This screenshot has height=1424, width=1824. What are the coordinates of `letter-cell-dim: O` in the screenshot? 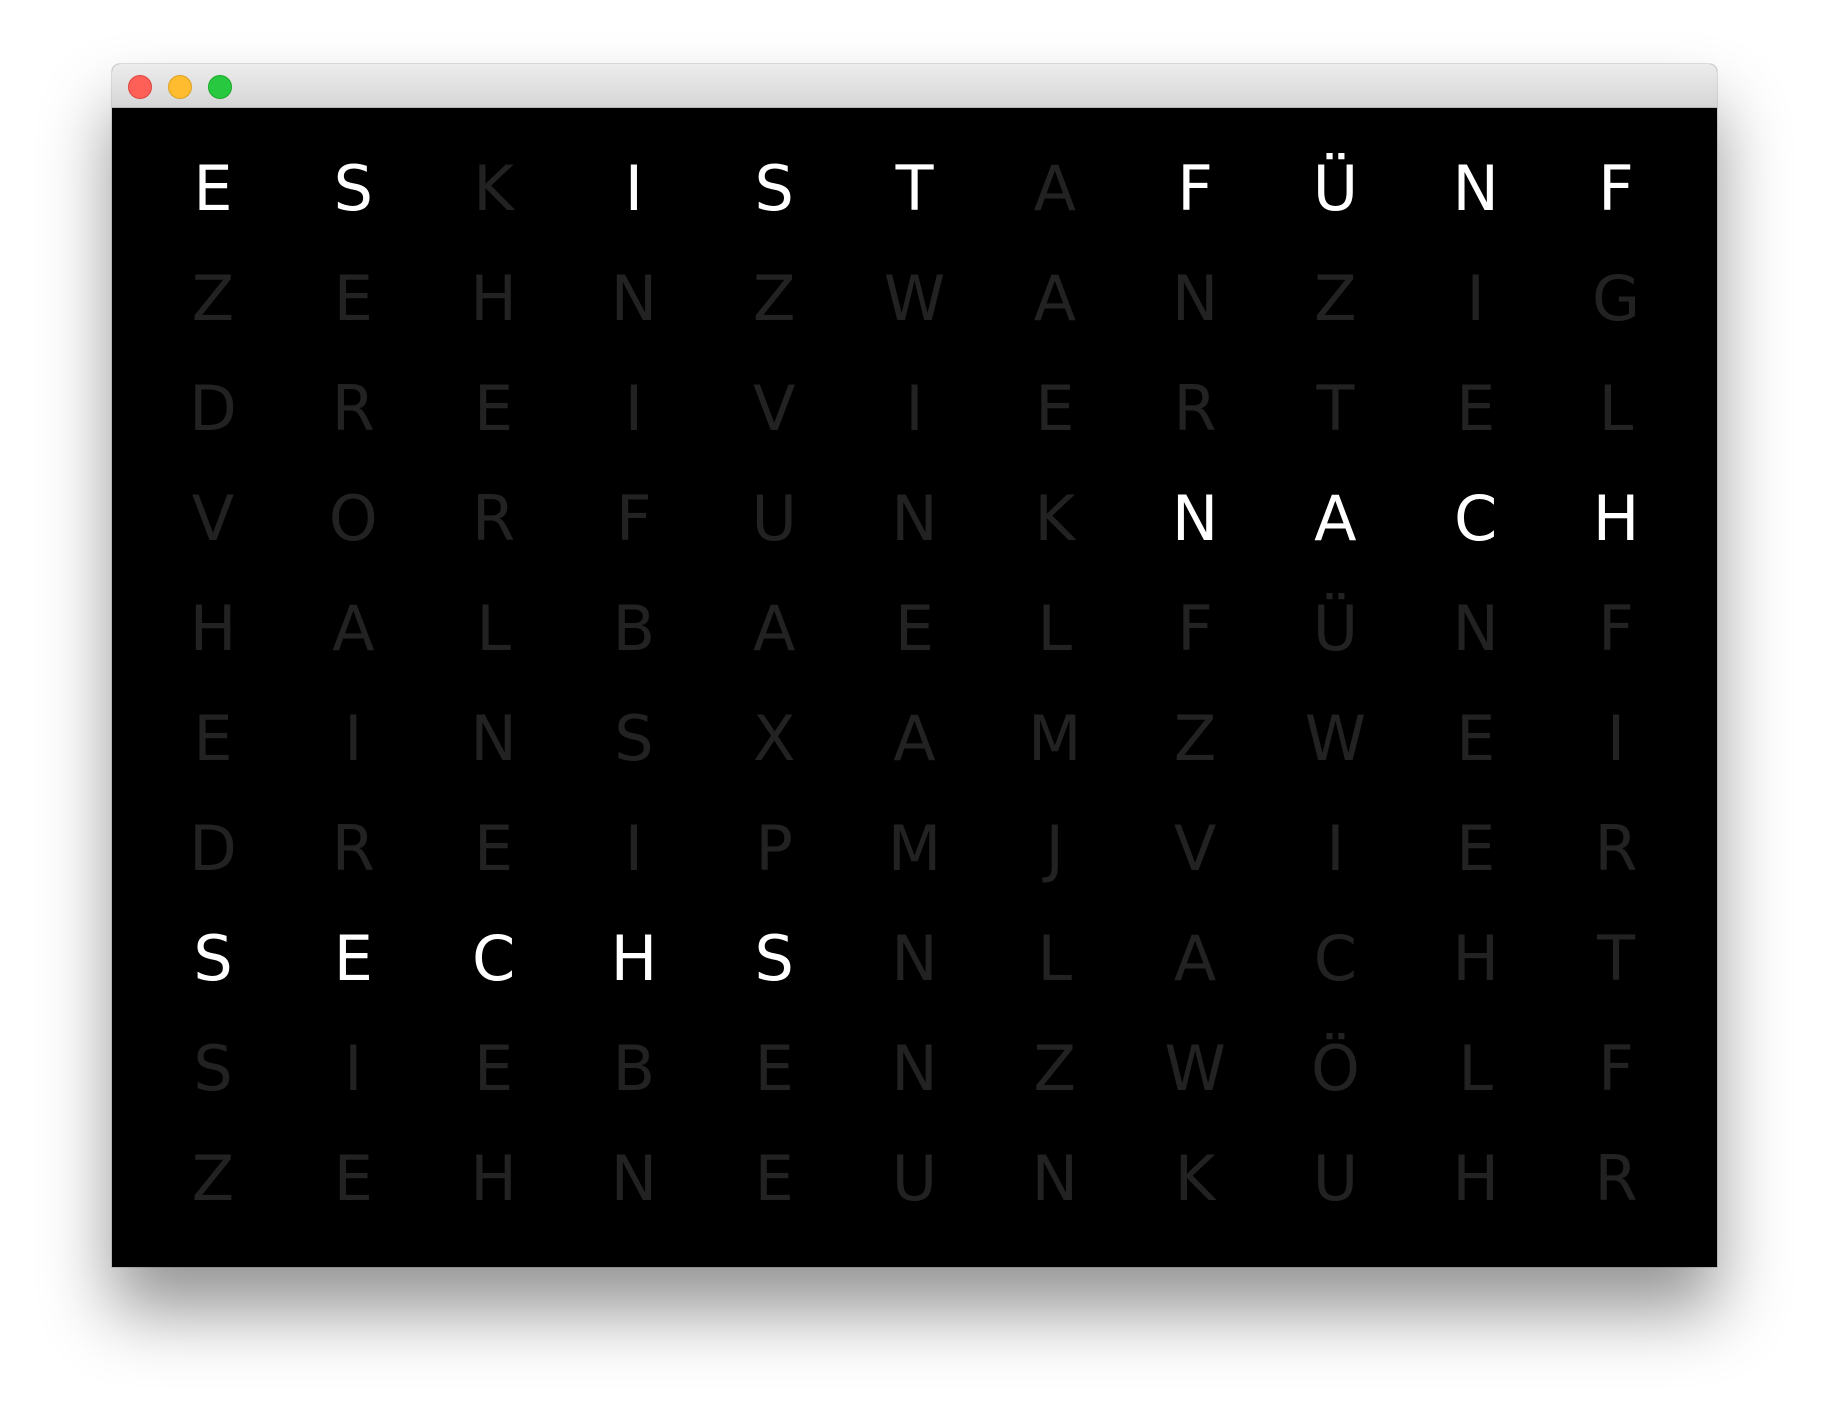 It's located at (353, 518).